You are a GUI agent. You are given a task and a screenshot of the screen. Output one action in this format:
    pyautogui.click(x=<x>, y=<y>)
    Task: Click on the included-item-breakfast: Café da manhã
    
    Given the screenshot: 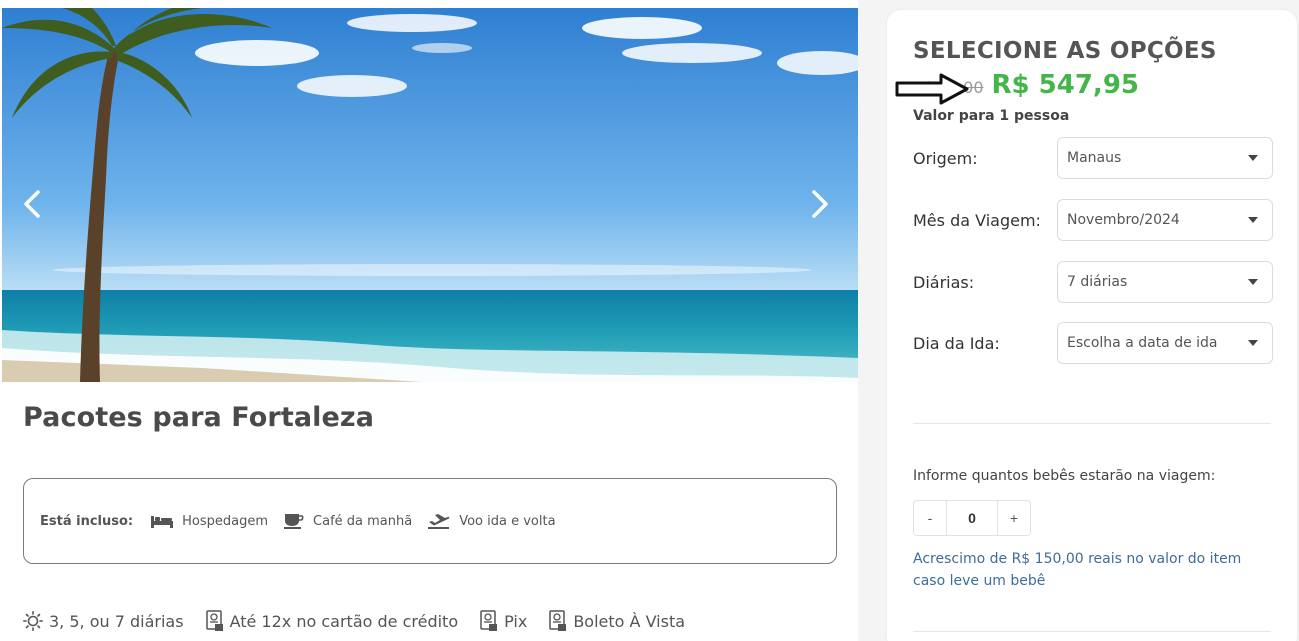 What is the action you would take?
    pyautogui.click(x=348, y=521)
    